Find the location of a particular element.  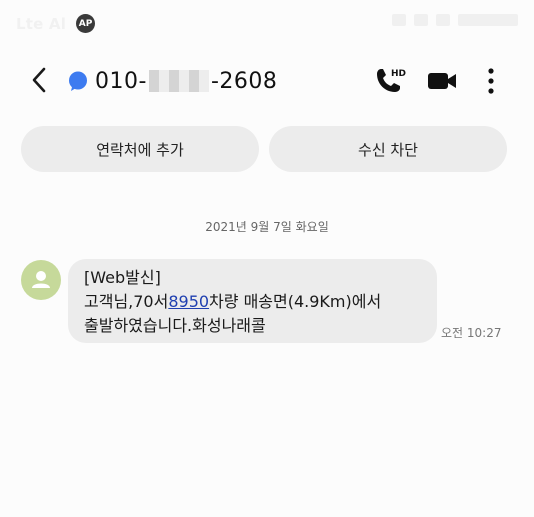

action-row: 연락처에 추가 수신 차단 is located at coordinates (264, 149).